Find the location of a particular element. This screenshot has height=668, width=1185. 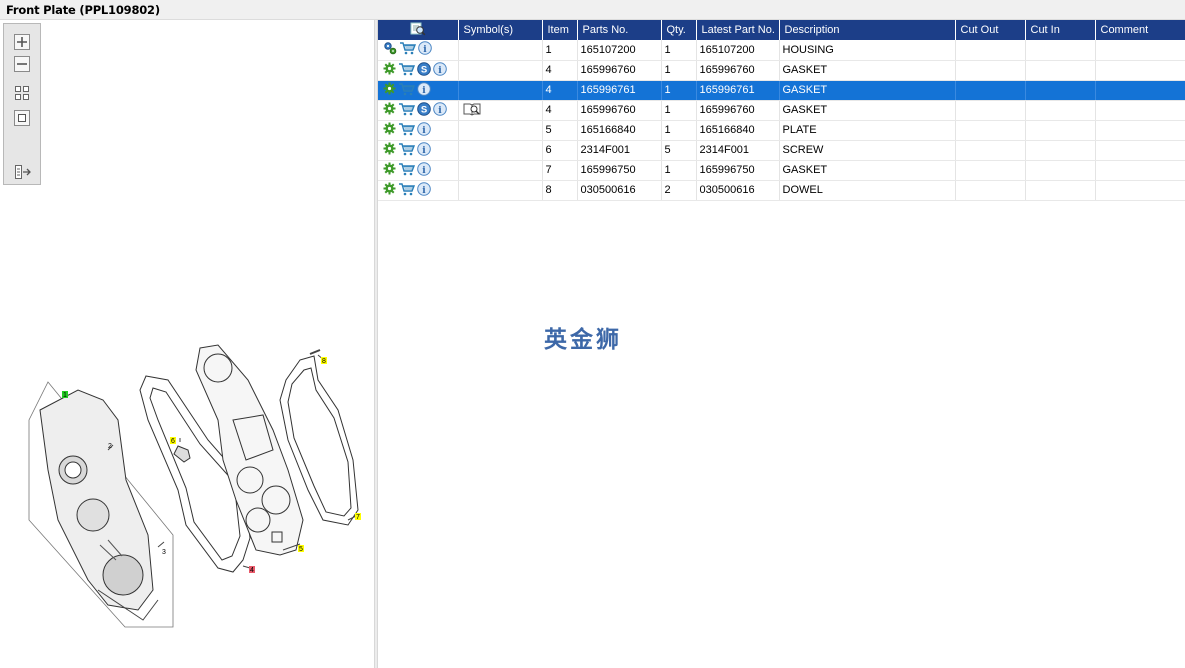

item-cell: 8 is located at coordinates (560, 190).